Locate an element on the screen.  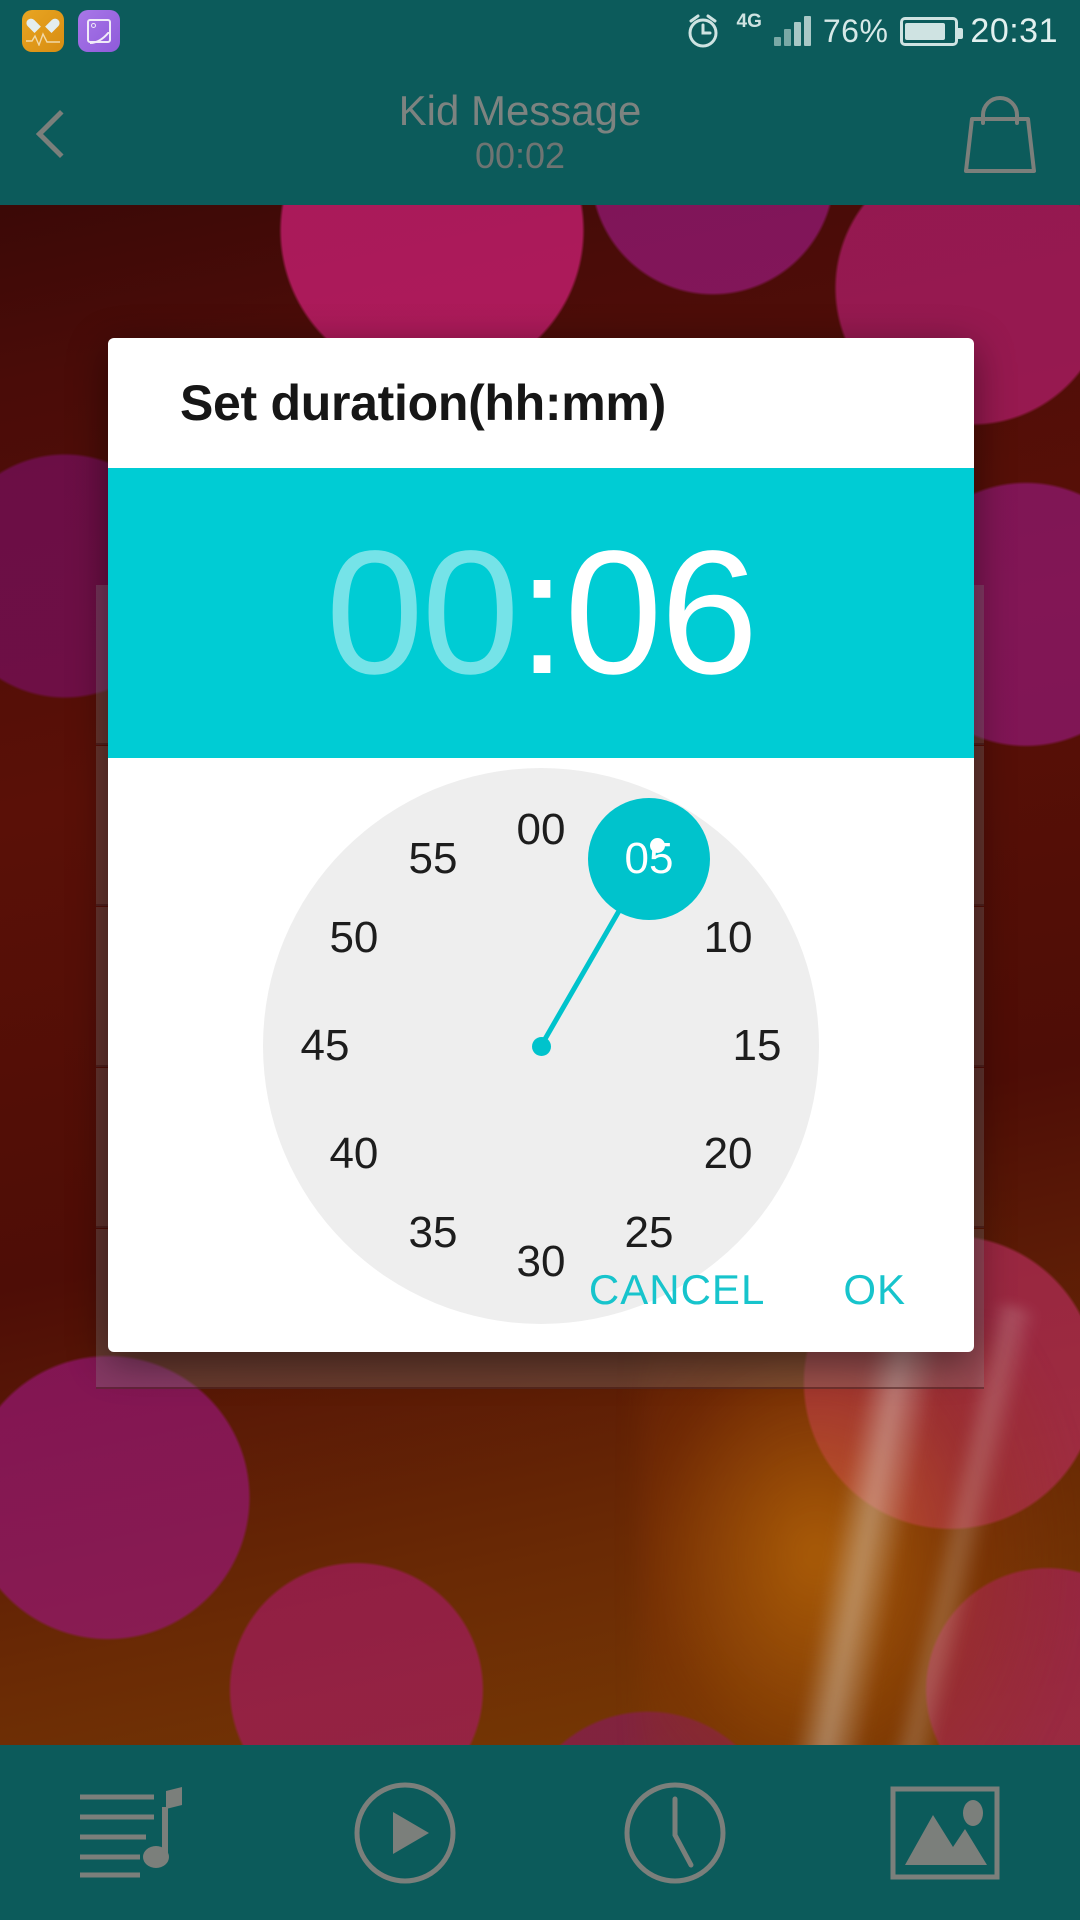
playlist-music-icon is located at coordinates (131, 1831).